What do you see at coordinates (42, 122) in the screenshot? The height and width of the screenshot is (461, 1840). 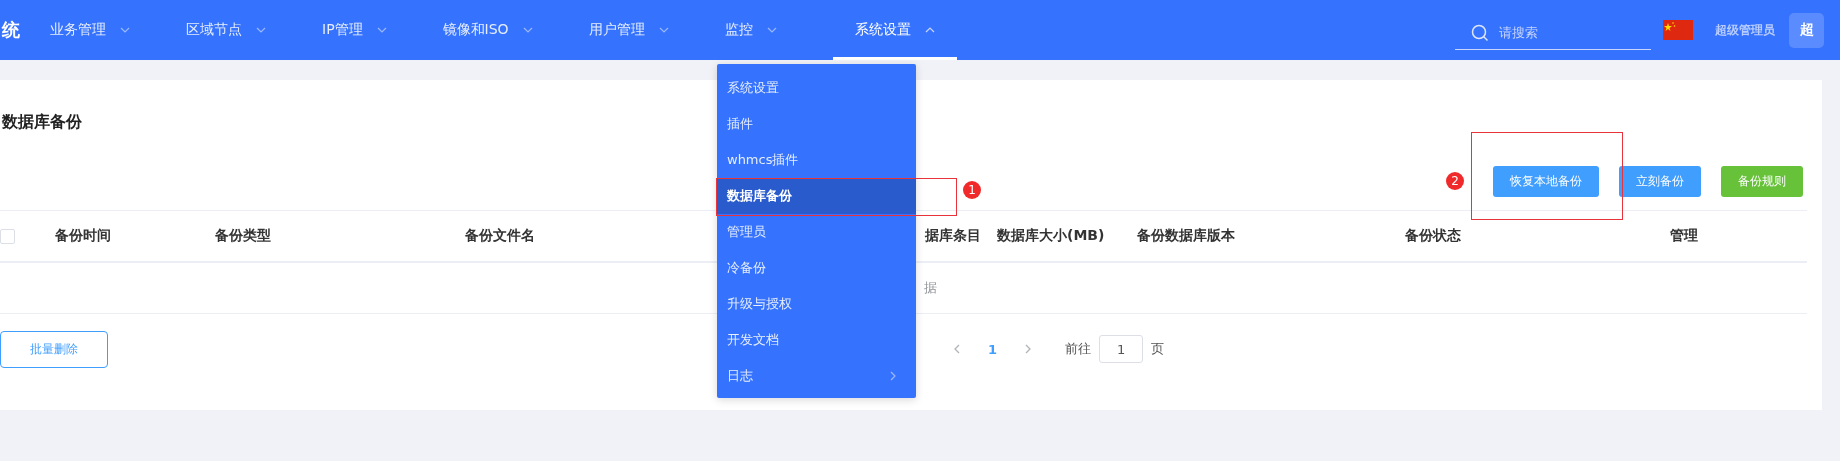 I see `page-title: 数据库备份` at bounding box center [42, 122].